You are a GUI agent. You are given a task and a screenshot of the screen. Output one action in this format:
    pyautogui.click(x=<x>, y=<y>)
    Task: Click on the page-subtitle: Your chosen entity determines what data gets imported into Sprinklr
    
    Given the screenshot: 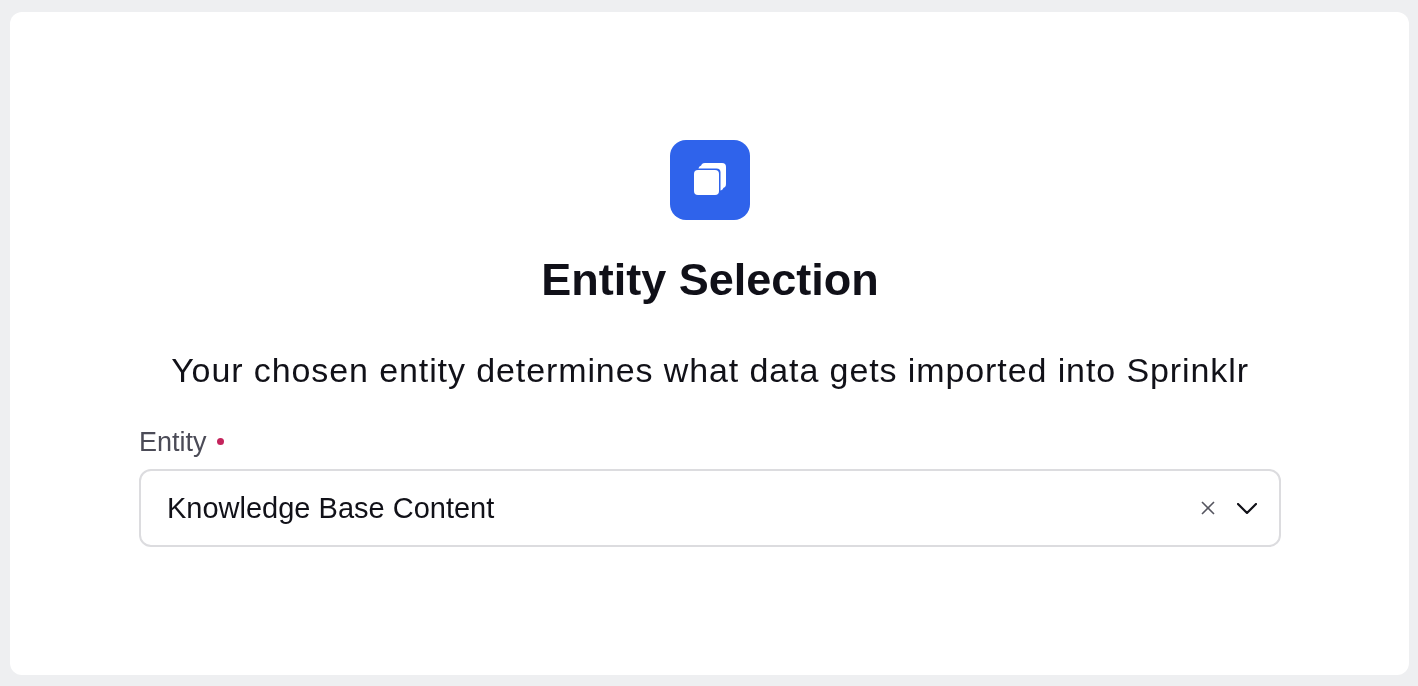 What is the action you would take?
    pyautogui.click(x=710, y=370)
    